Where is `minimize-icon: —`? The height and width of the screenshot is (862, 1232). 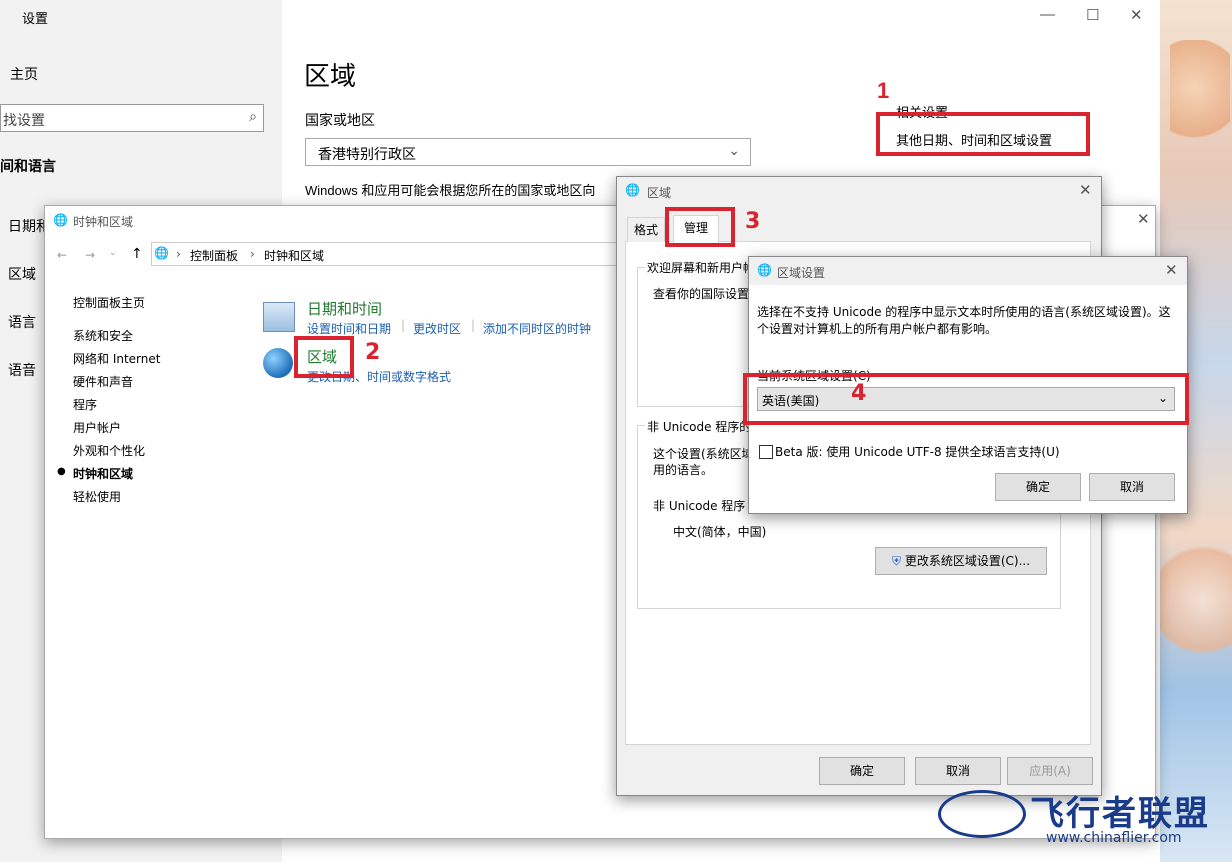 minimize-icon: — is located at coordinates (1047, 14).